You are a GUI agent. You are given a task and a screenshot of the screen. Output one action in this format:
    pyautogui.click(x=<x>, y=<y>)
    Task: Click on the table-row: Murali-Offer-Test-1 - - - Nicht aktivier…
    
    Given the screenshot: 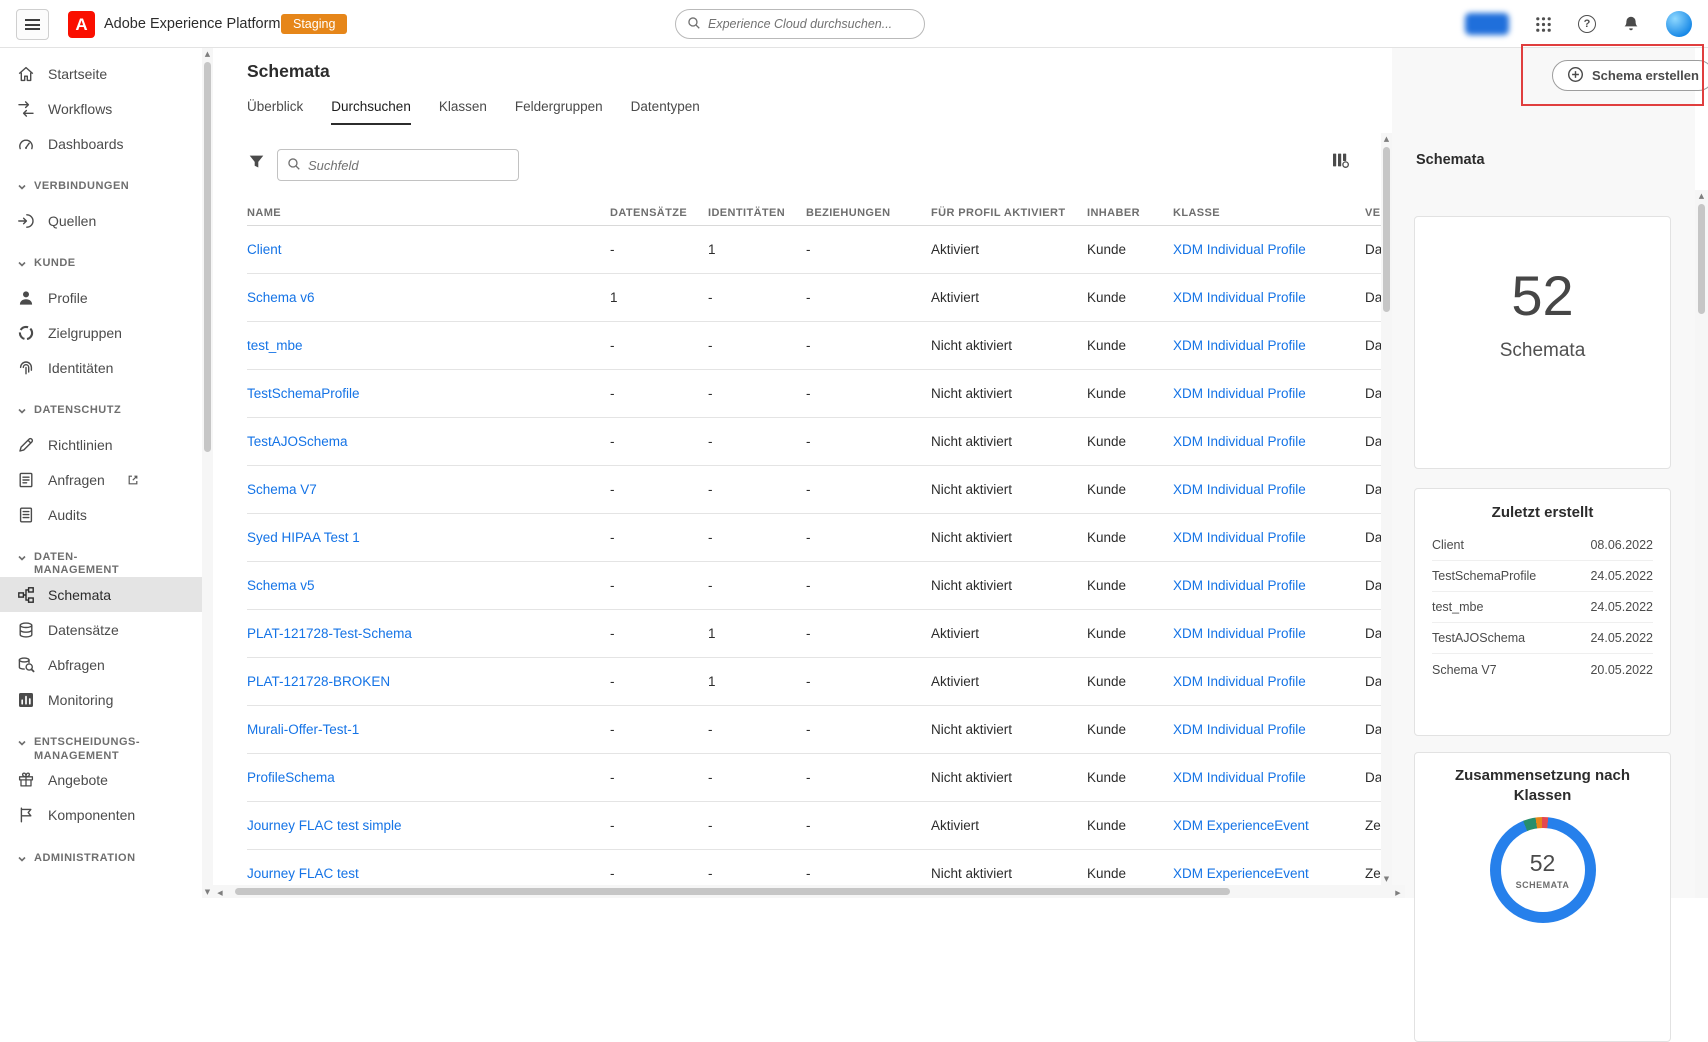 What is the action you would take?
    pyautogui.click(x=814, y=730)
    